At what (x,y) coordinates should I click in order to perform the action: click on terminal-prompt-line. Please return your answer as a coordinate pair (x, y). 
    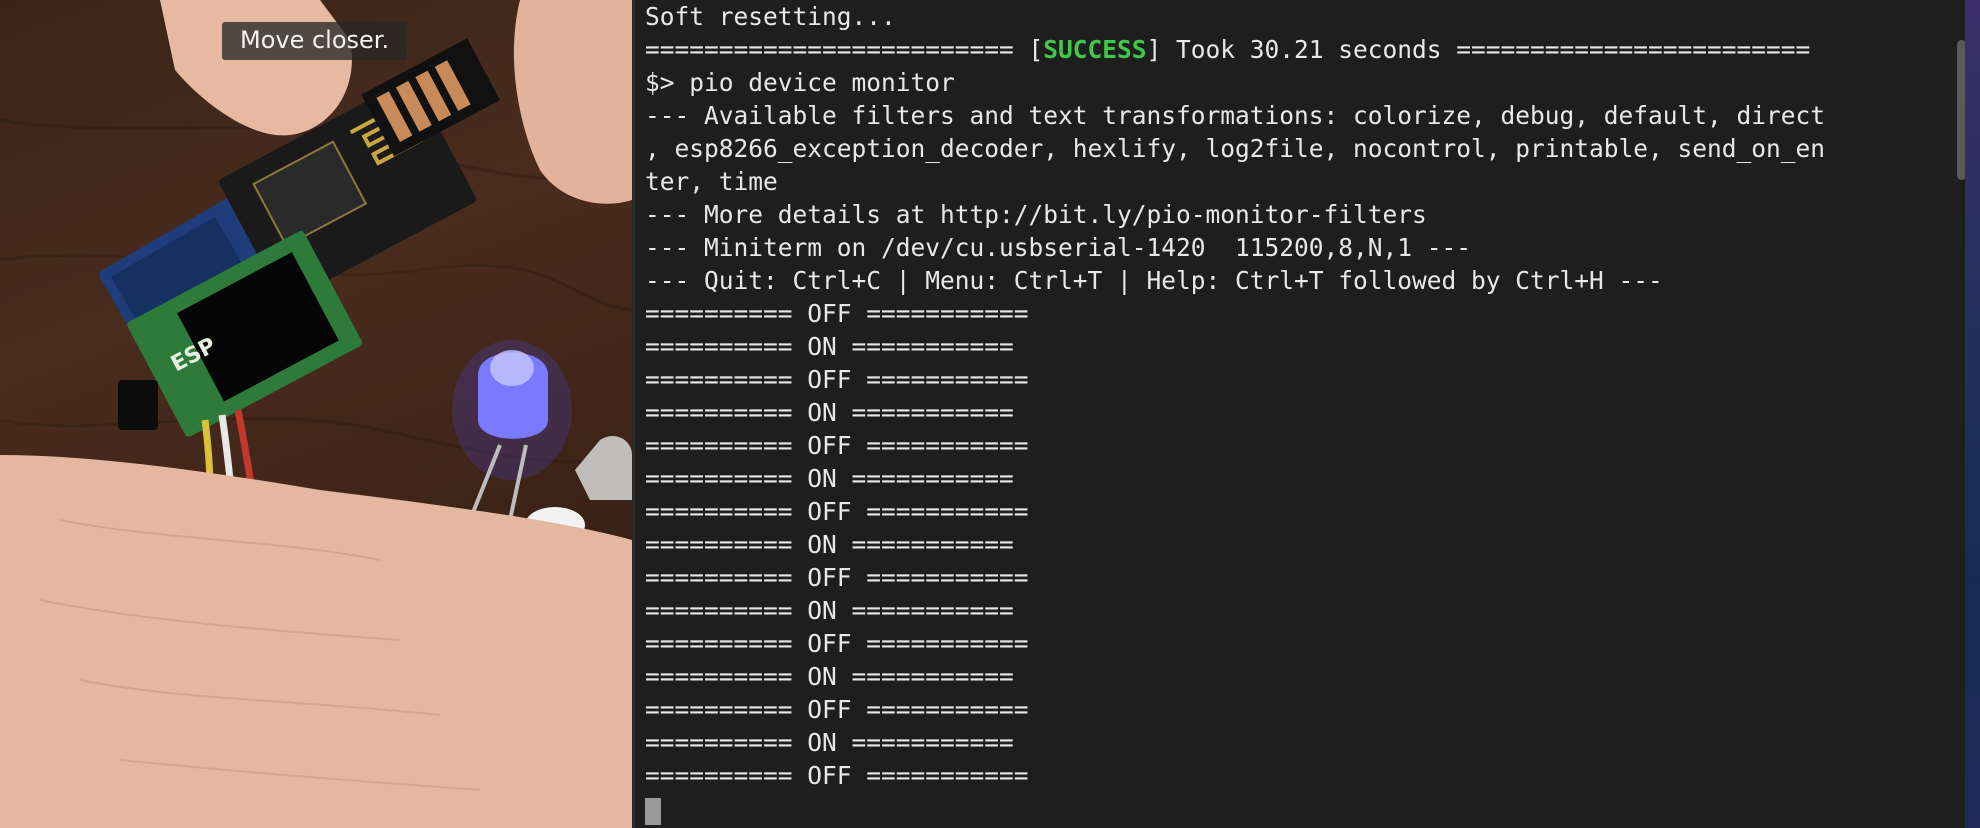
    Looking at the image, I should click on (1300, 808).